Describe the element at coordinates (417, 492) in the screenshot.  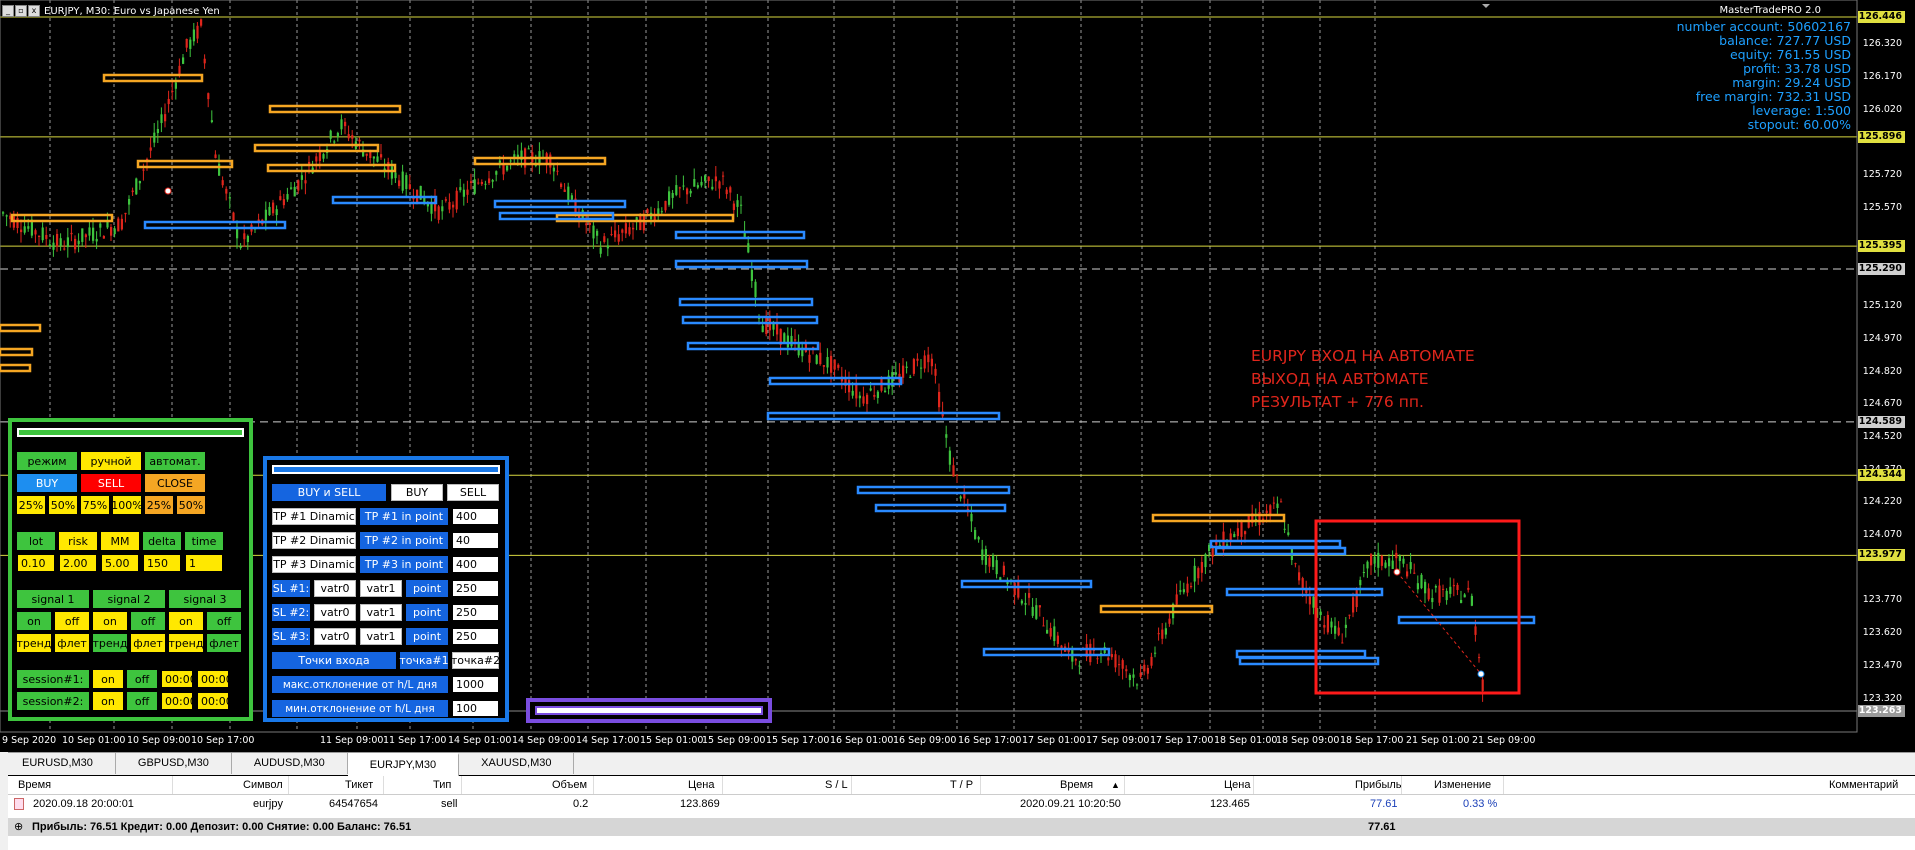
I see `buy-mode-button: BUY` at that location.